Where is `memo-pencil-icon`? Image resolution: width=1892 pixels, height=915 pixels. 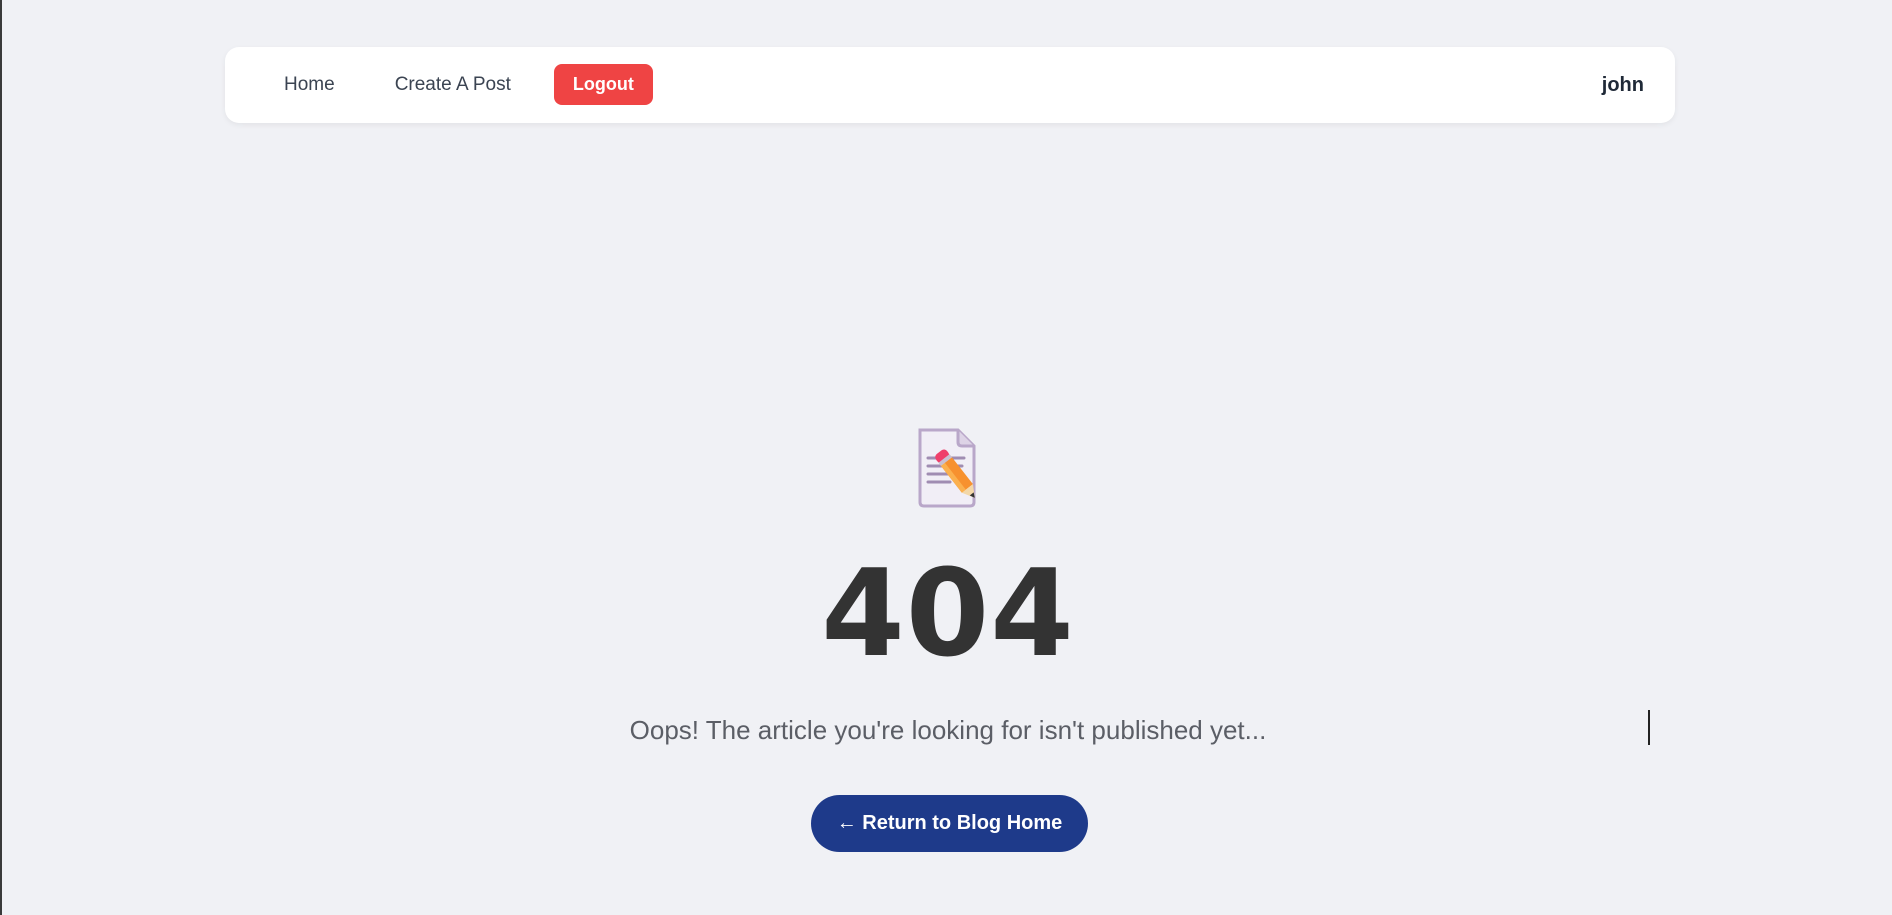 memo-pencil-icon is located at coordinates (947, 468).